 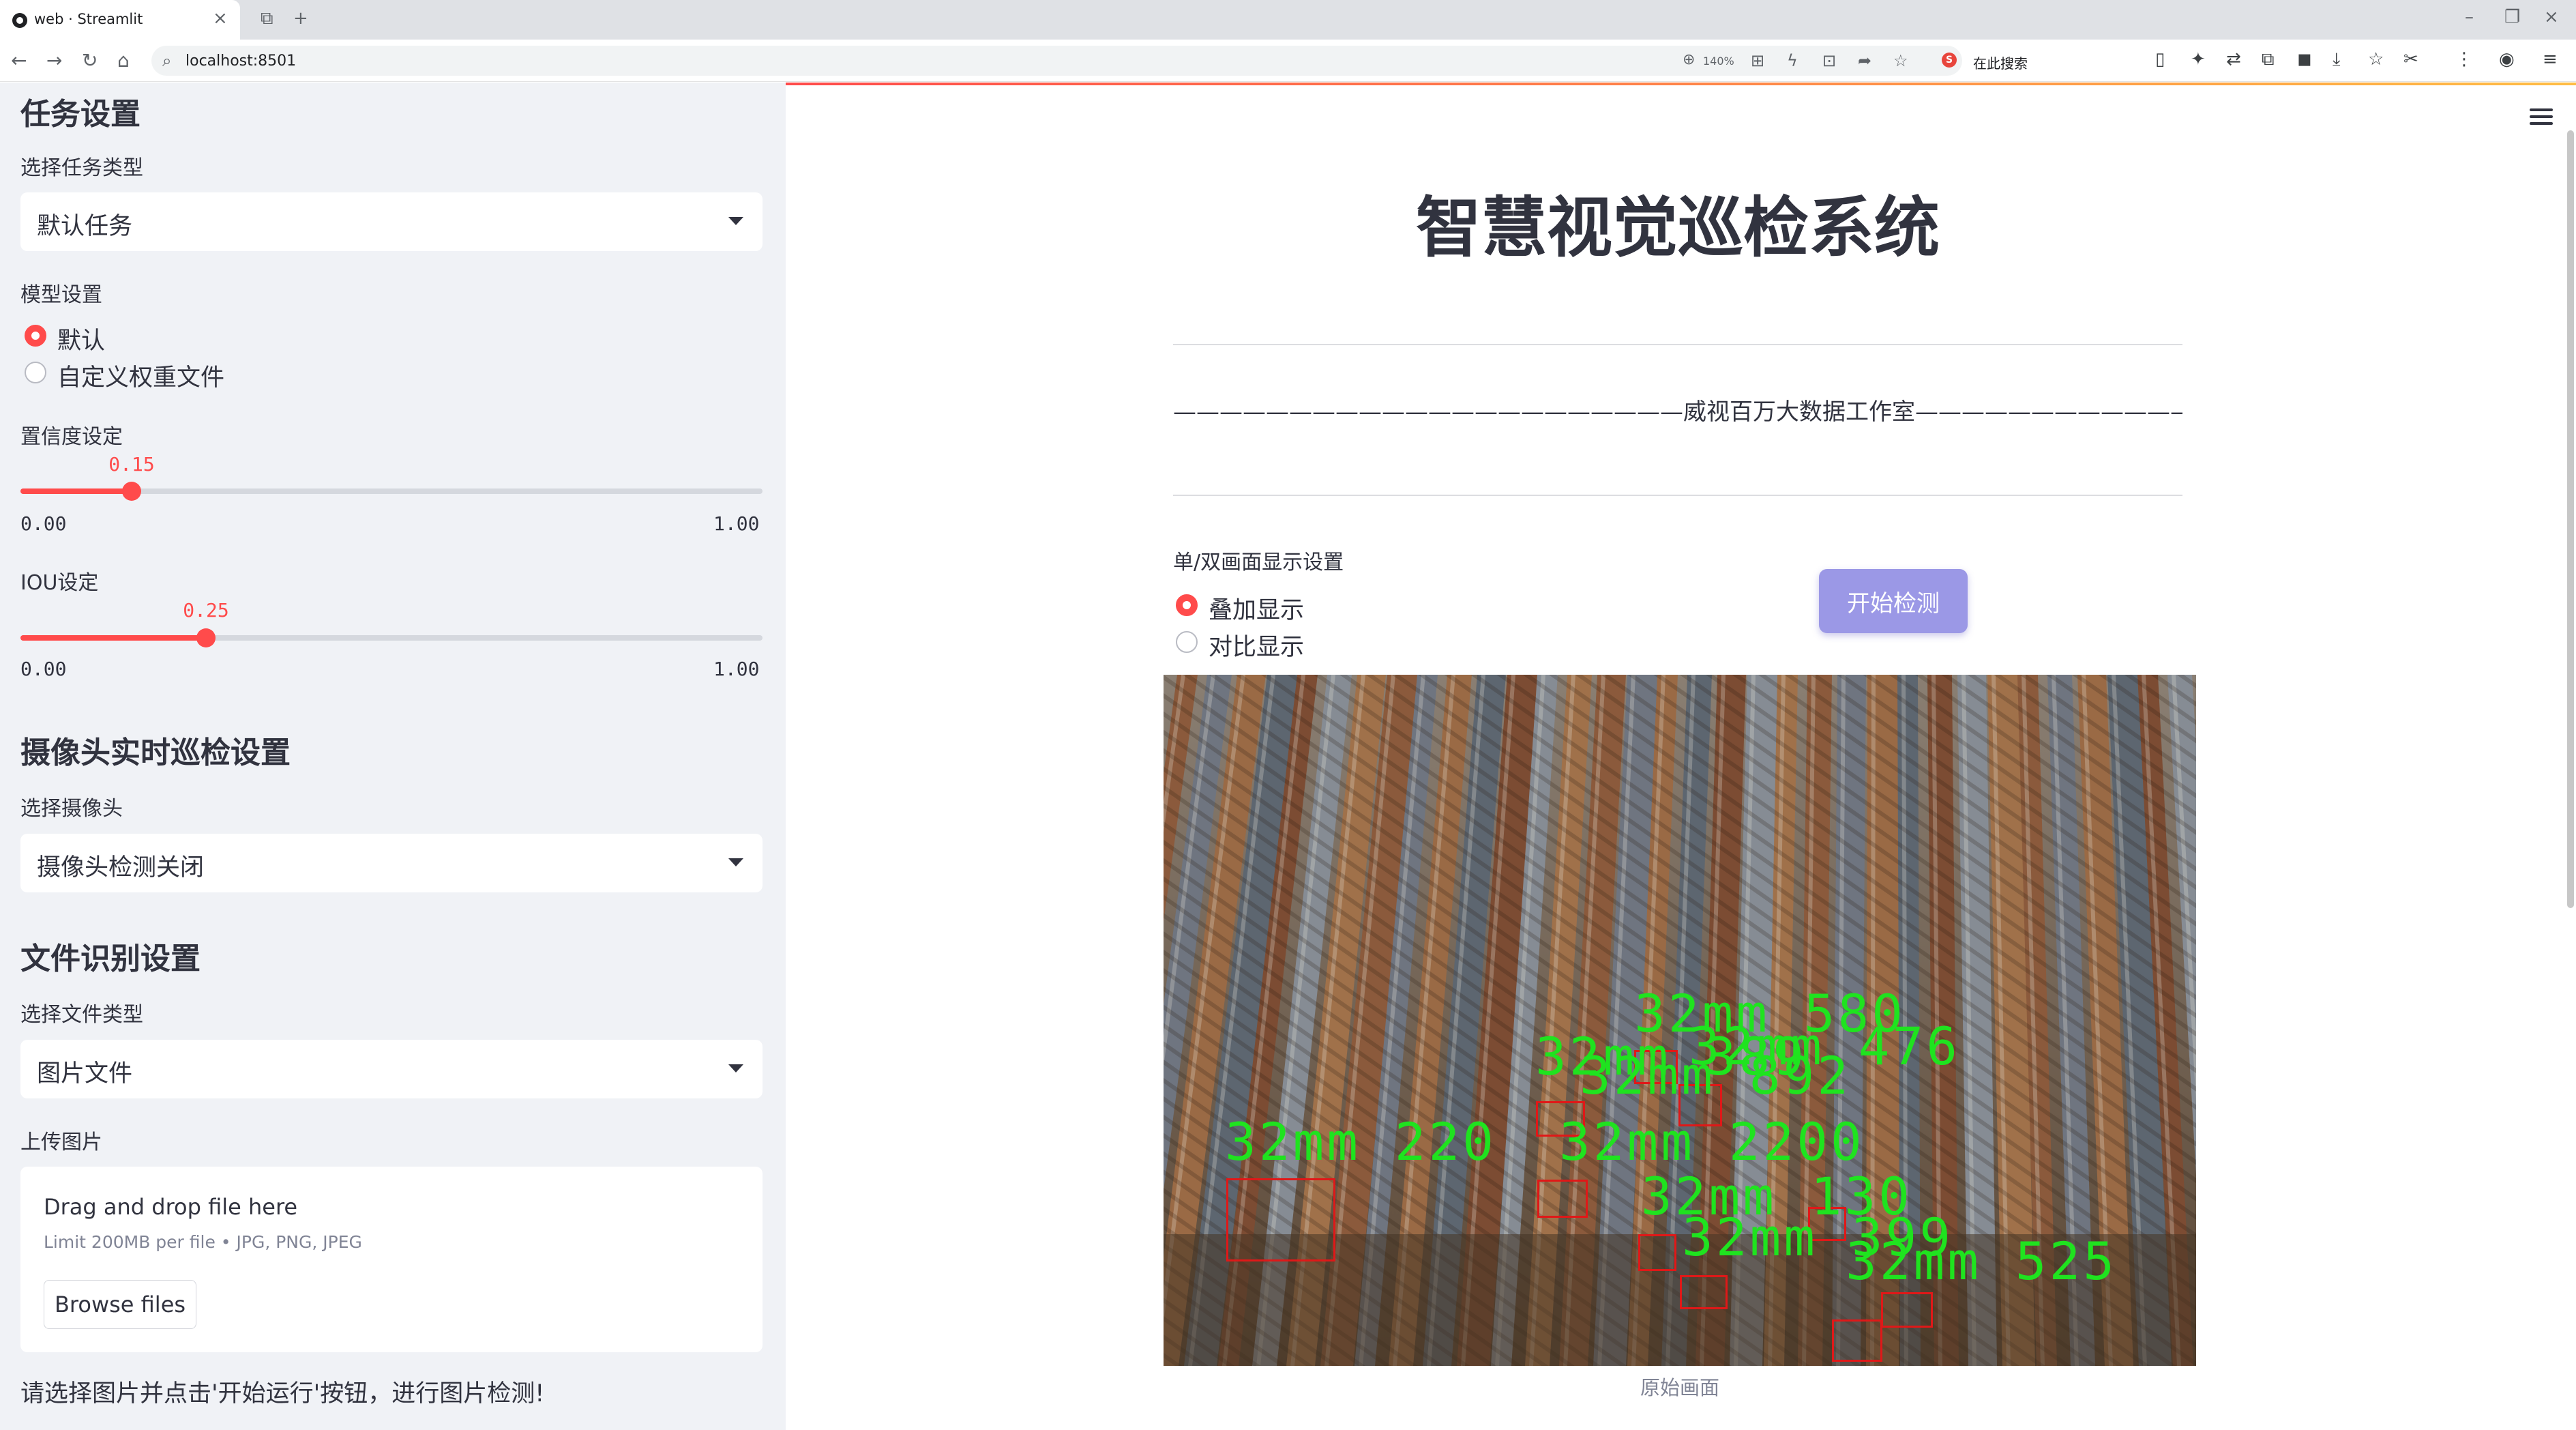 I want to click on back-icon: ←, so click(x=19, y=60).